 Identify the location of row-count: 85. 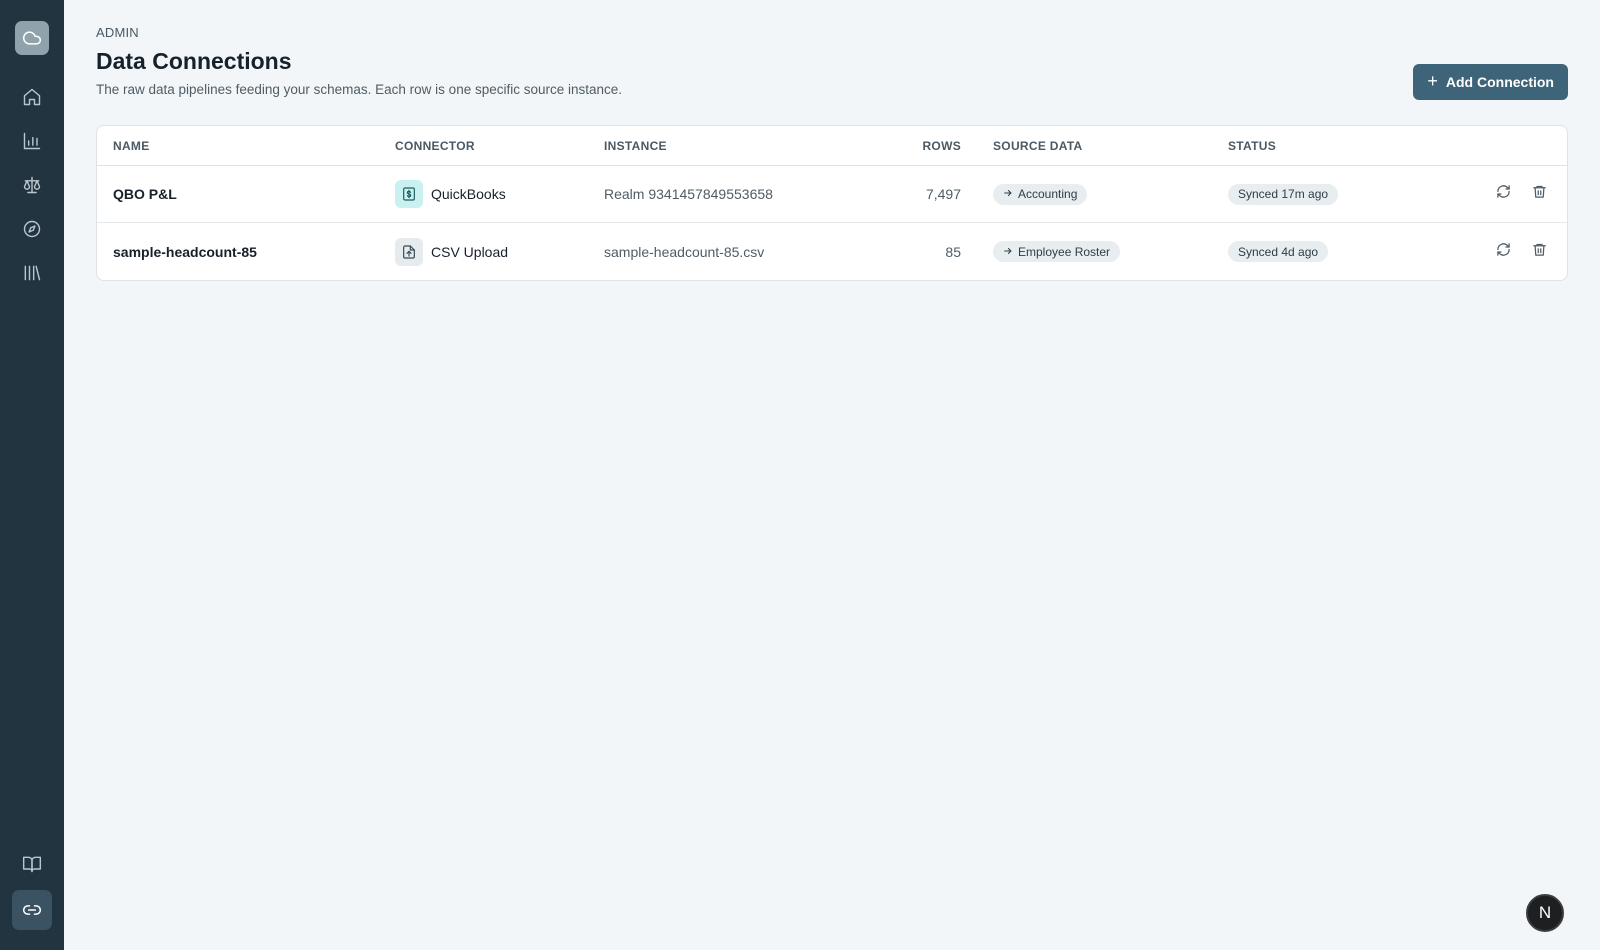
(953, 251).